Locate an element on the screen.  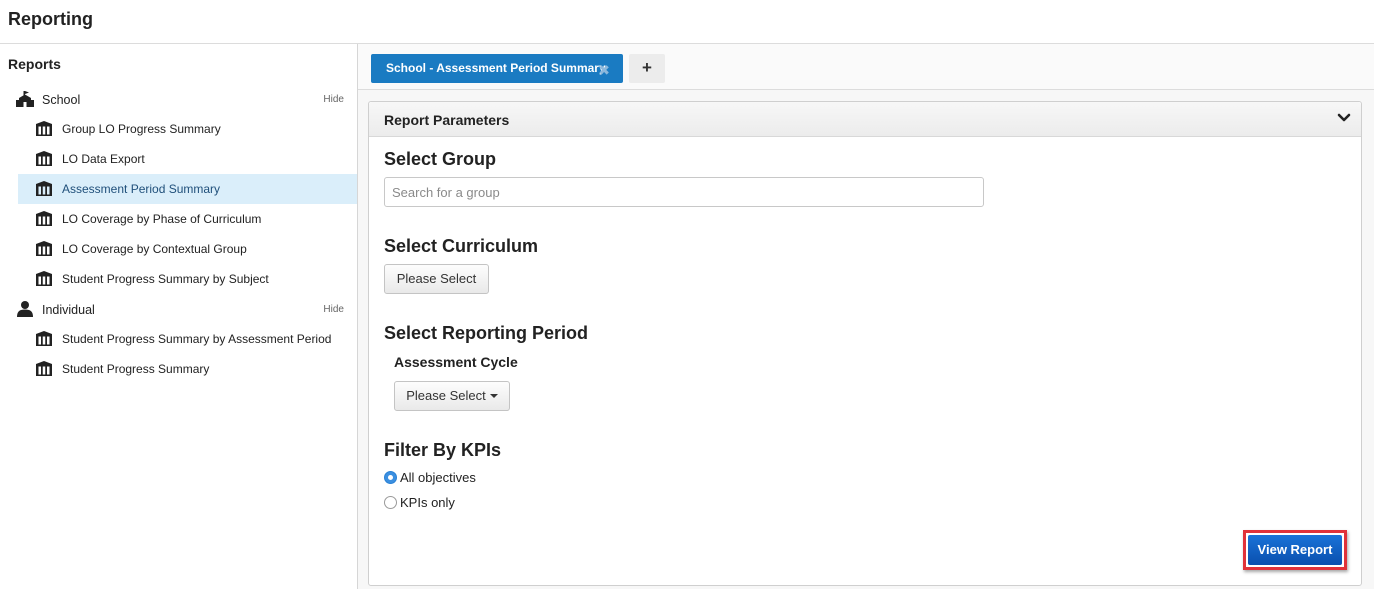
sidebar-item-lo-coverage-by-contextual-group: LO Coverage by Contextual Group is located at coordinates (187, 249).